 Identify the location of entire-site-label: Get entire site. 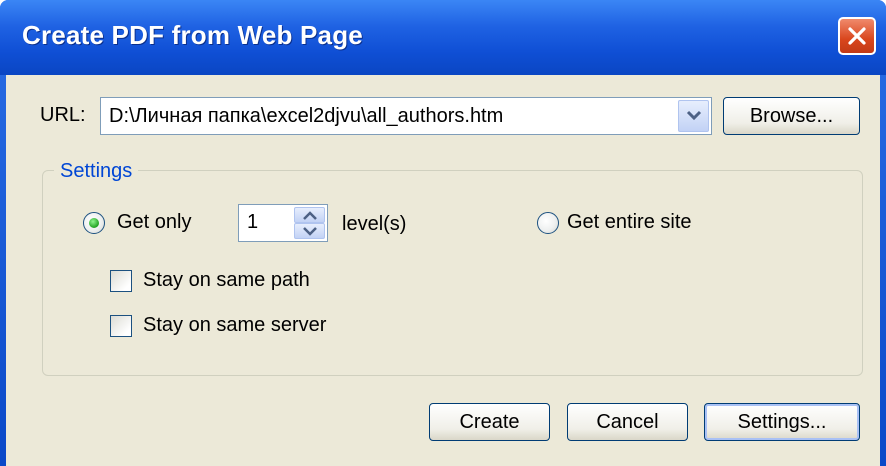
(629, 222).